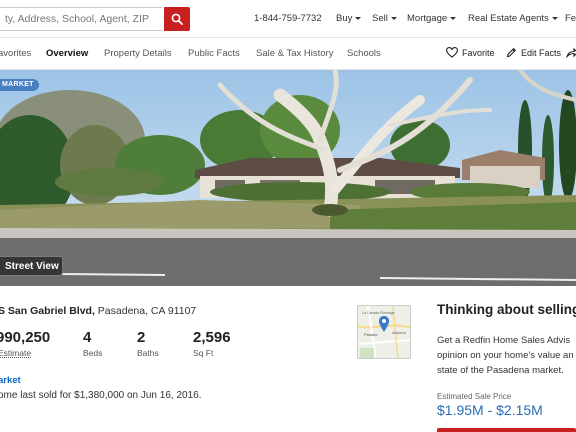 The height and width of the screenshot is (432, 576). I want to click on estimated-sale-range: $1.95M - $2.15M, so click(490, 410).